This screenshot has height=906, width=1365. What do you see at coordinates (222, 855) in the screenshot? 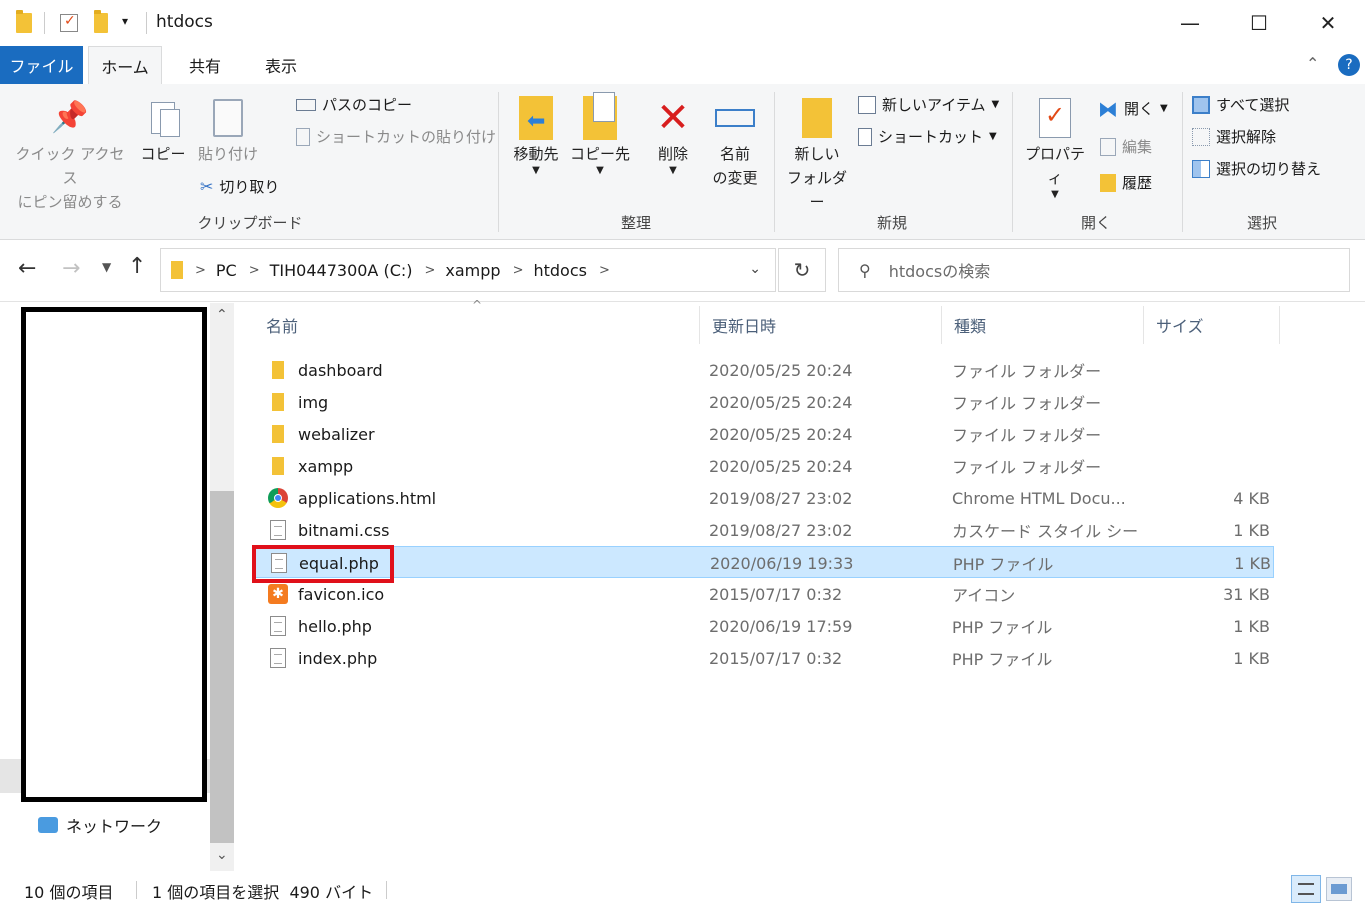
I see `scroll-down-icon: ⌄` at bounding box center [222, 855].